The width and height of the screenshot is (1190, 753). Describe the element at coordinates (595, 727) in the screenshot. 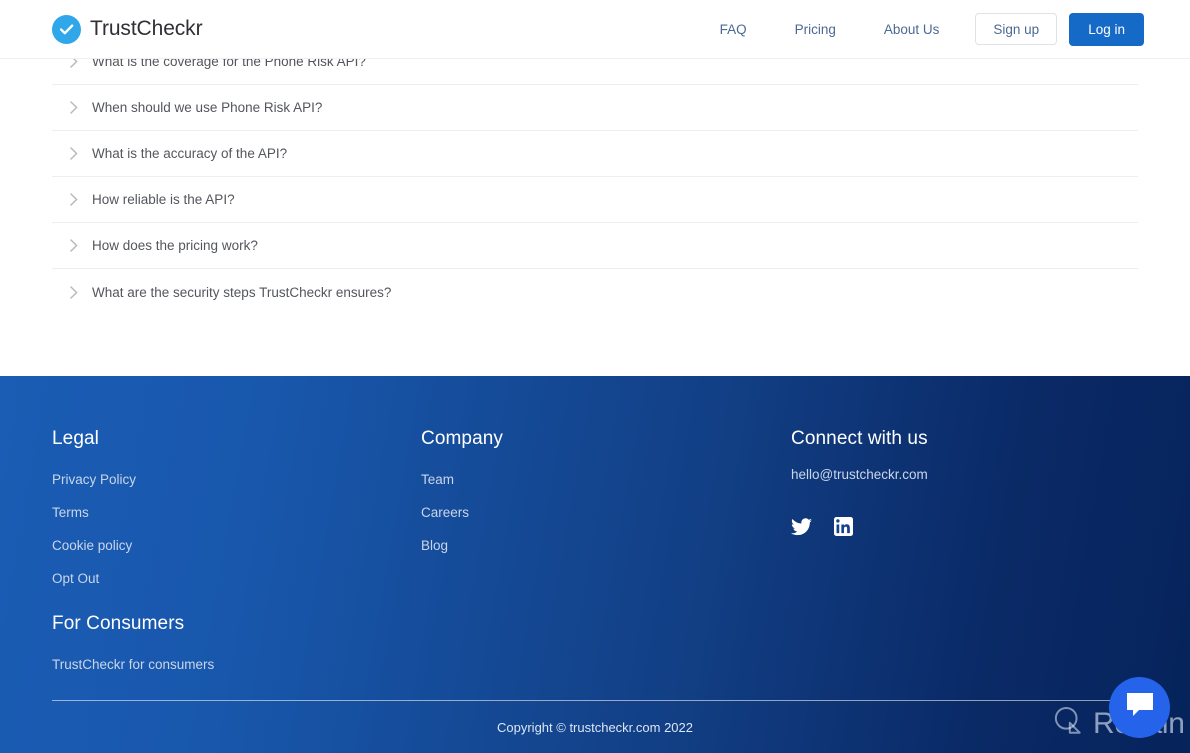

I see `footer-copyright: Copyright © trustcheckr.com 2022` at that location.